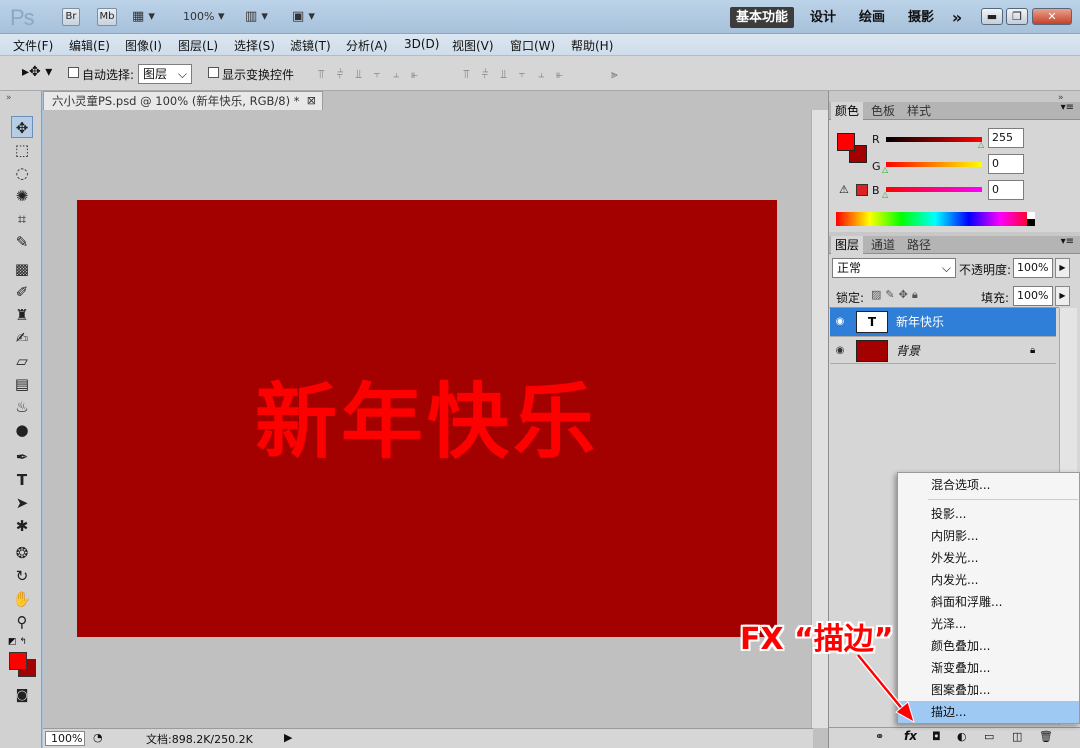  Describe the element at coordinates (1033, 296) in the screenshot. I see `fill-input: 100%` at that location.